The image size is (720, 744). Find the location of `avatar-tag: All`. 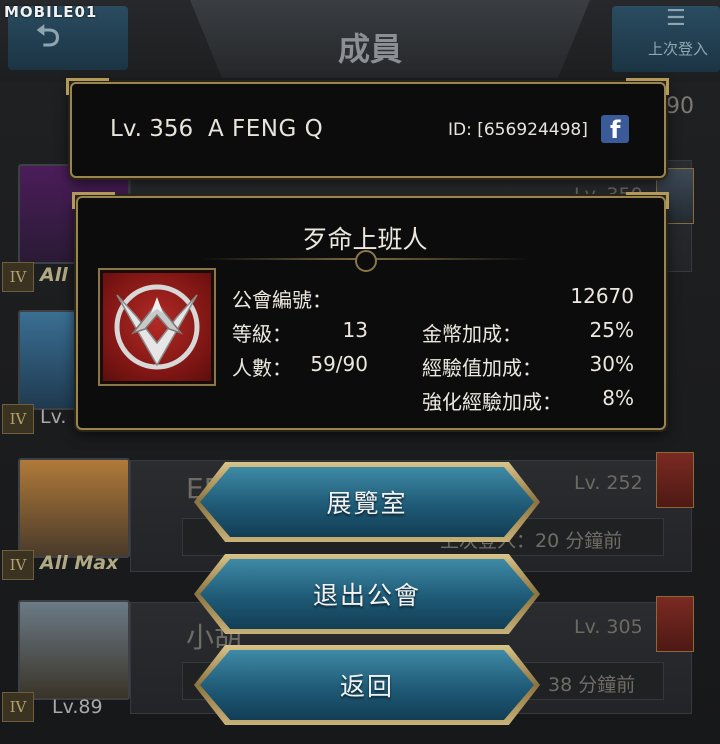

avatar-tag: All is located at coordinates (54, 275).